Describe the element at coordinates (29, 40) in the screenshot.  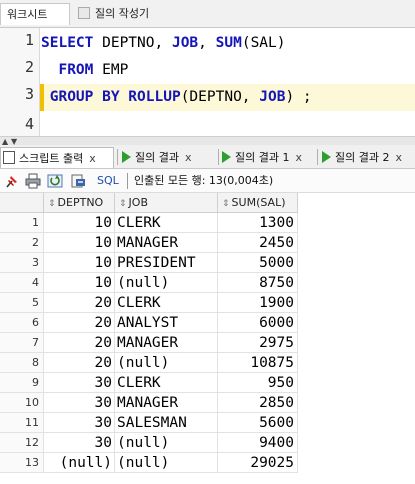
I see `line-number: 1` at that location.